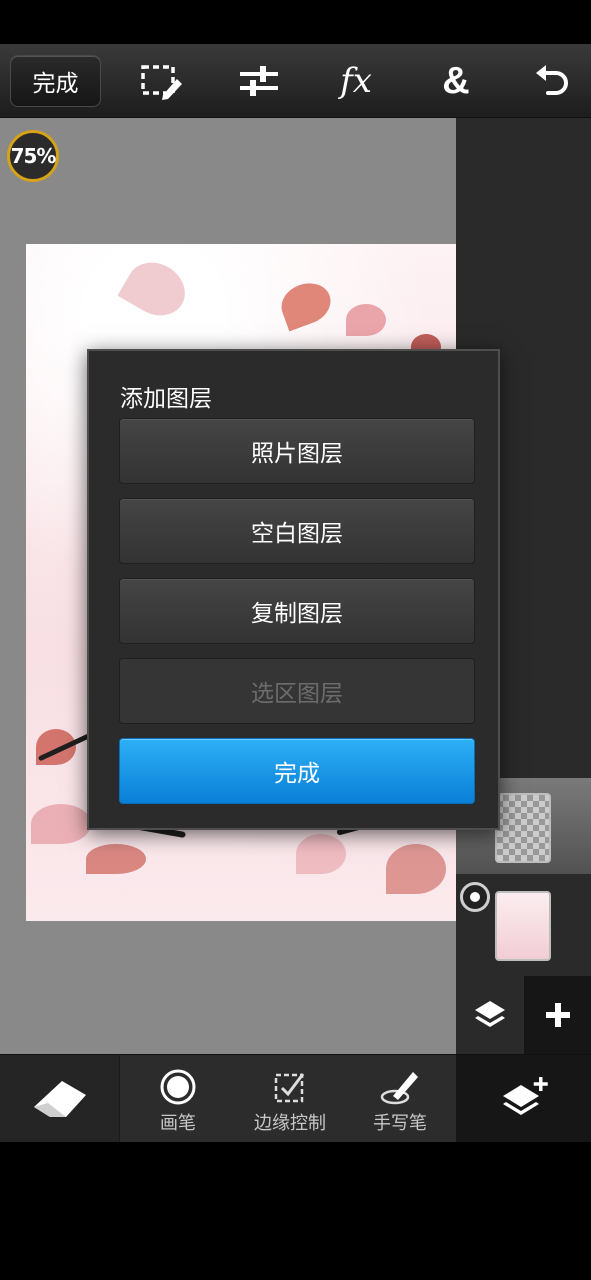  I want to click on add-icon, so click(557, 1015).